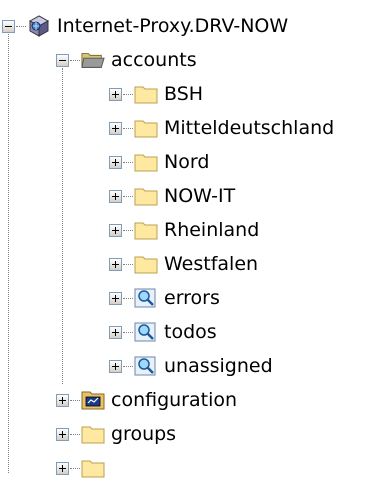  I want to click on tree-node-root: Internet-Proxy.DRV-NOW, so click(145, 26).